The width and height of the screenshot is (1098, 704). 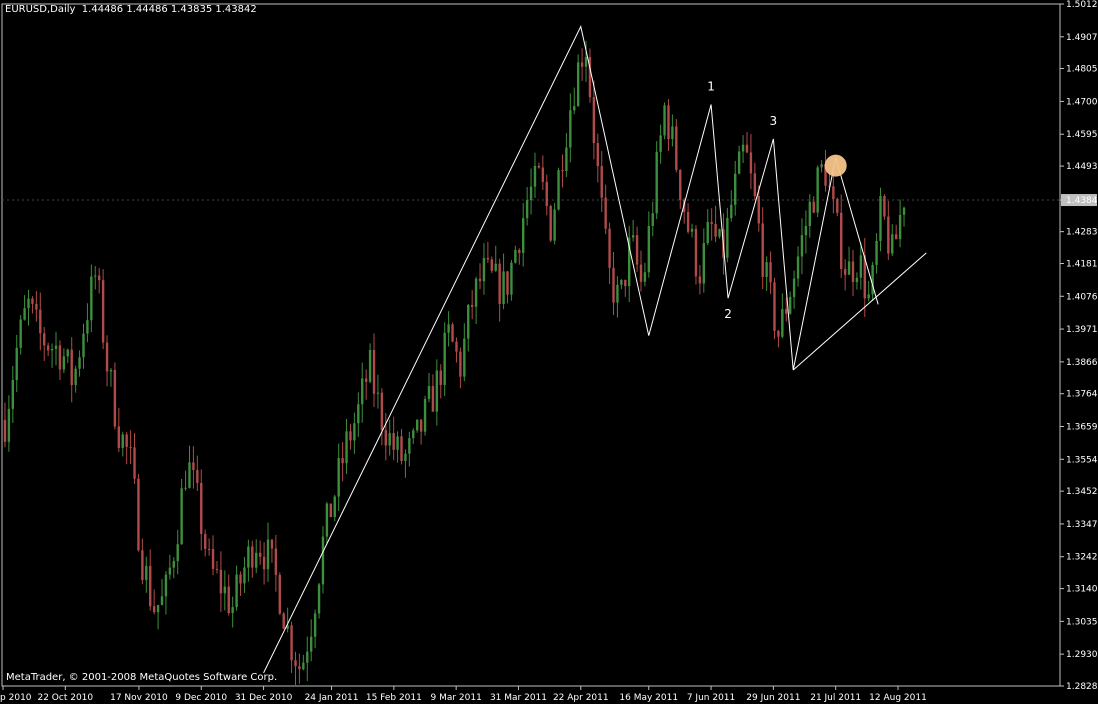 What do you see at coordinates (1082, 135) in the screenshot?
I see `y-tick-label: 1.45950` at bounding box center [1082, 135].